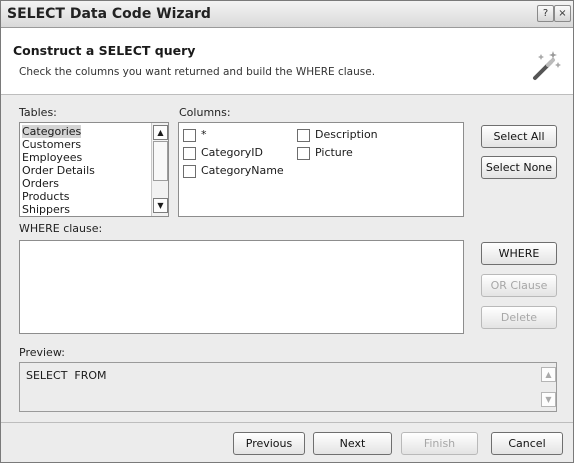 The image size is (574, 463). I want to click on magic-wand-icon, so click(547, 65).